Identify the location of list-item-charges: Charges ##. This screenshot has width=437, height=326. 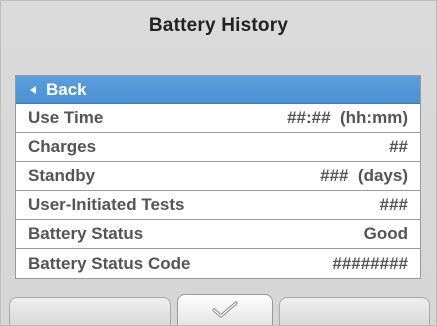
(218, 147).